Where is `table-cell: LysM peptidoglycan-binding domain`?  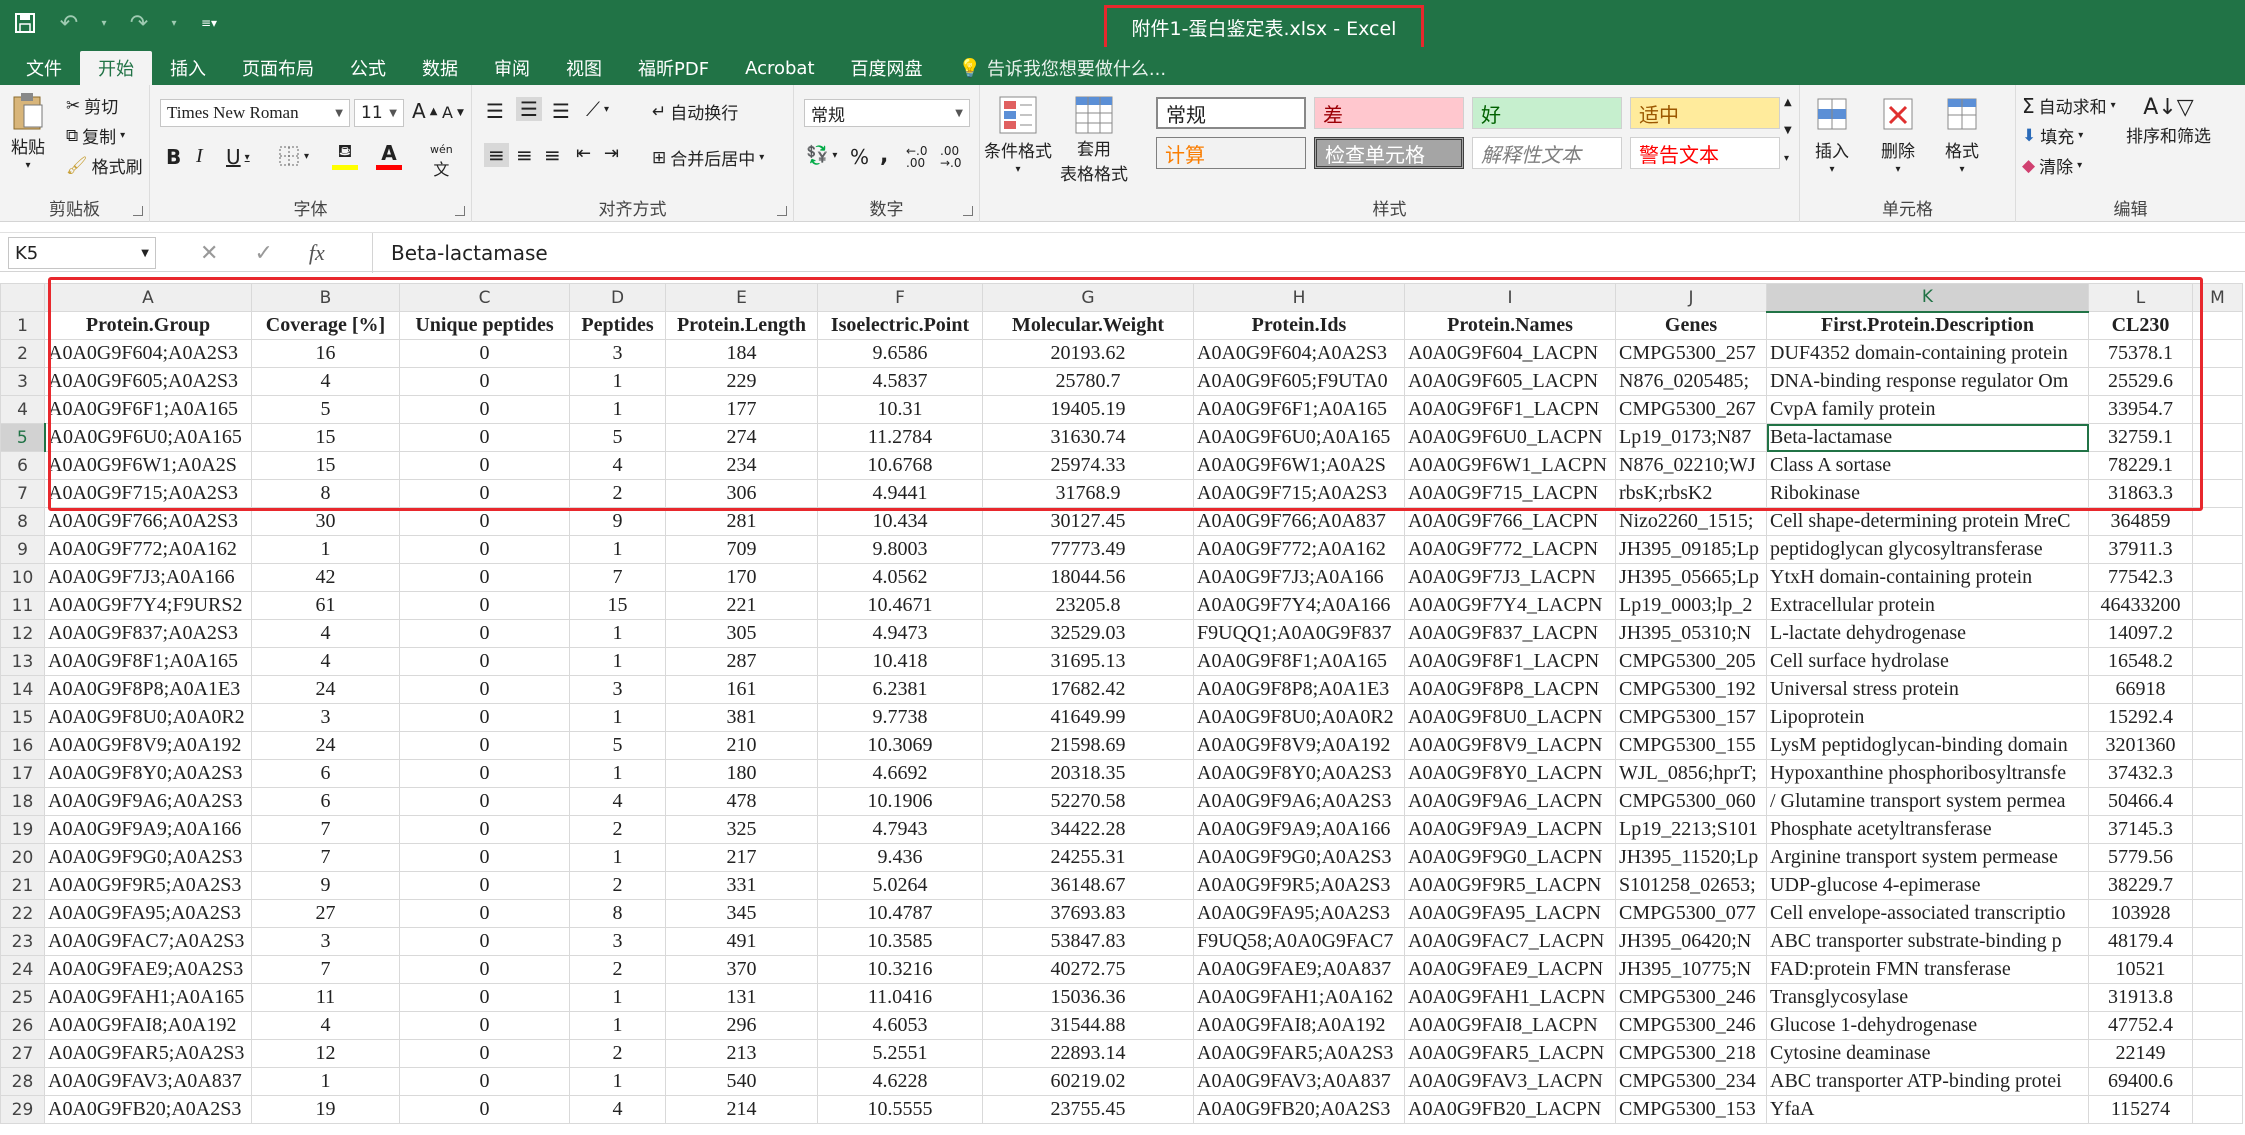
table-cell: LysM peptidoglycan-binding domain is located at coordinates (1927, 745).